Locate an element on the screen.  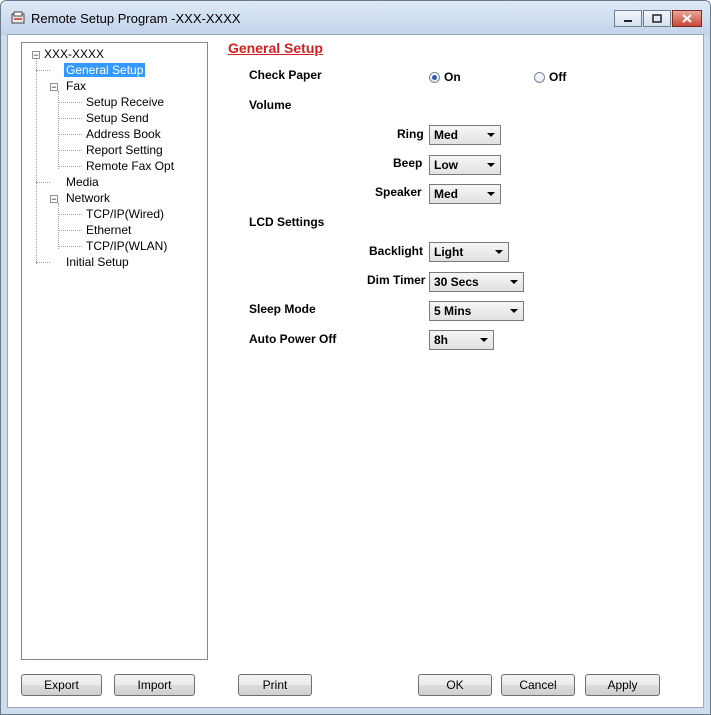
beep-value: Low is located at coordinates (446, 165).